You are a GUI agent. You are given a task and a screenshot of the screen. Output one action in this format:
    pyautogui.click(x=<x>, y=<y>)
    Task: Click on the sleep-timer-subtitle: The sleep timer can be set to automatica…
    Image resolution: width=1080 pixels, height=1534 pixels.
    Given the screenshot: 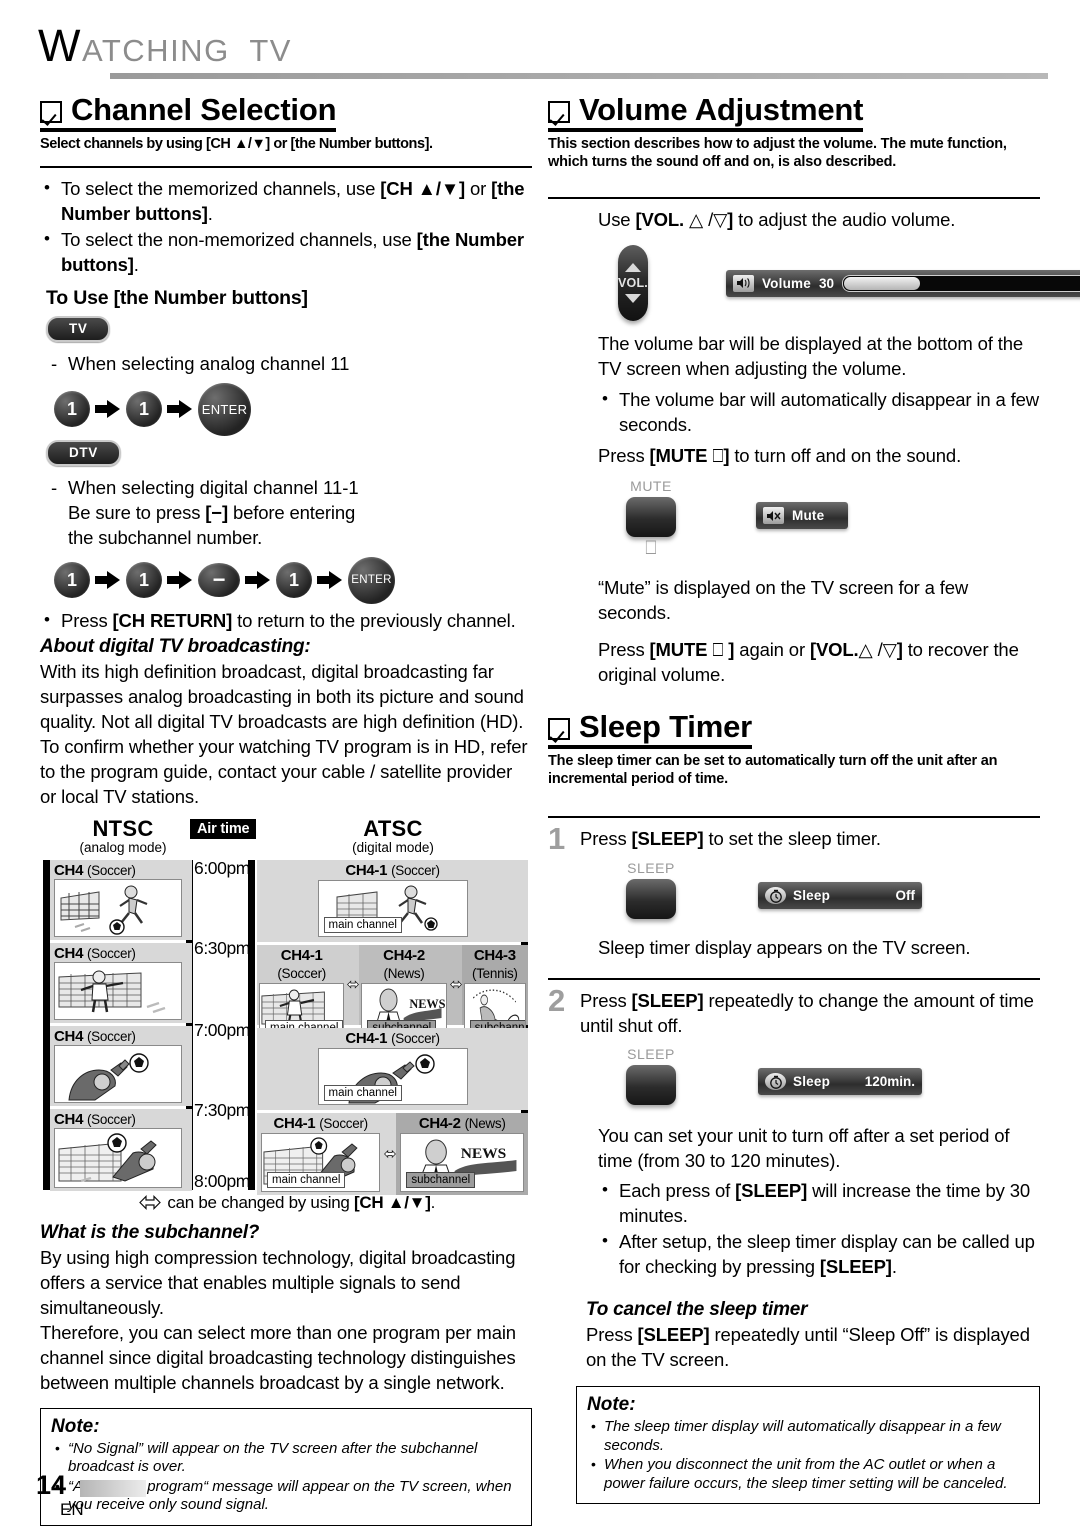 What is the action you would take?
    pyautogui.click(x=773, y=770)
    